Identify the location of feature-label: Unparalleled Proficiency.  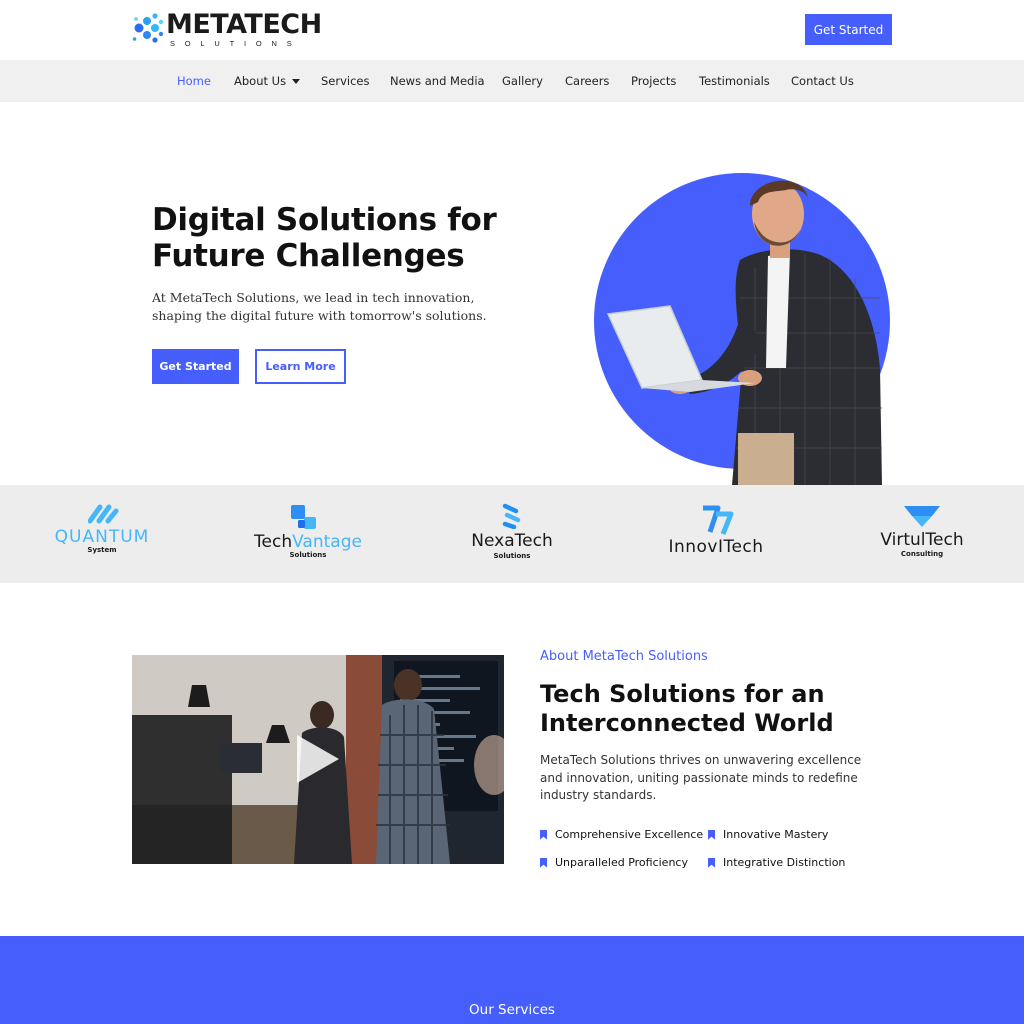
(621, 862).